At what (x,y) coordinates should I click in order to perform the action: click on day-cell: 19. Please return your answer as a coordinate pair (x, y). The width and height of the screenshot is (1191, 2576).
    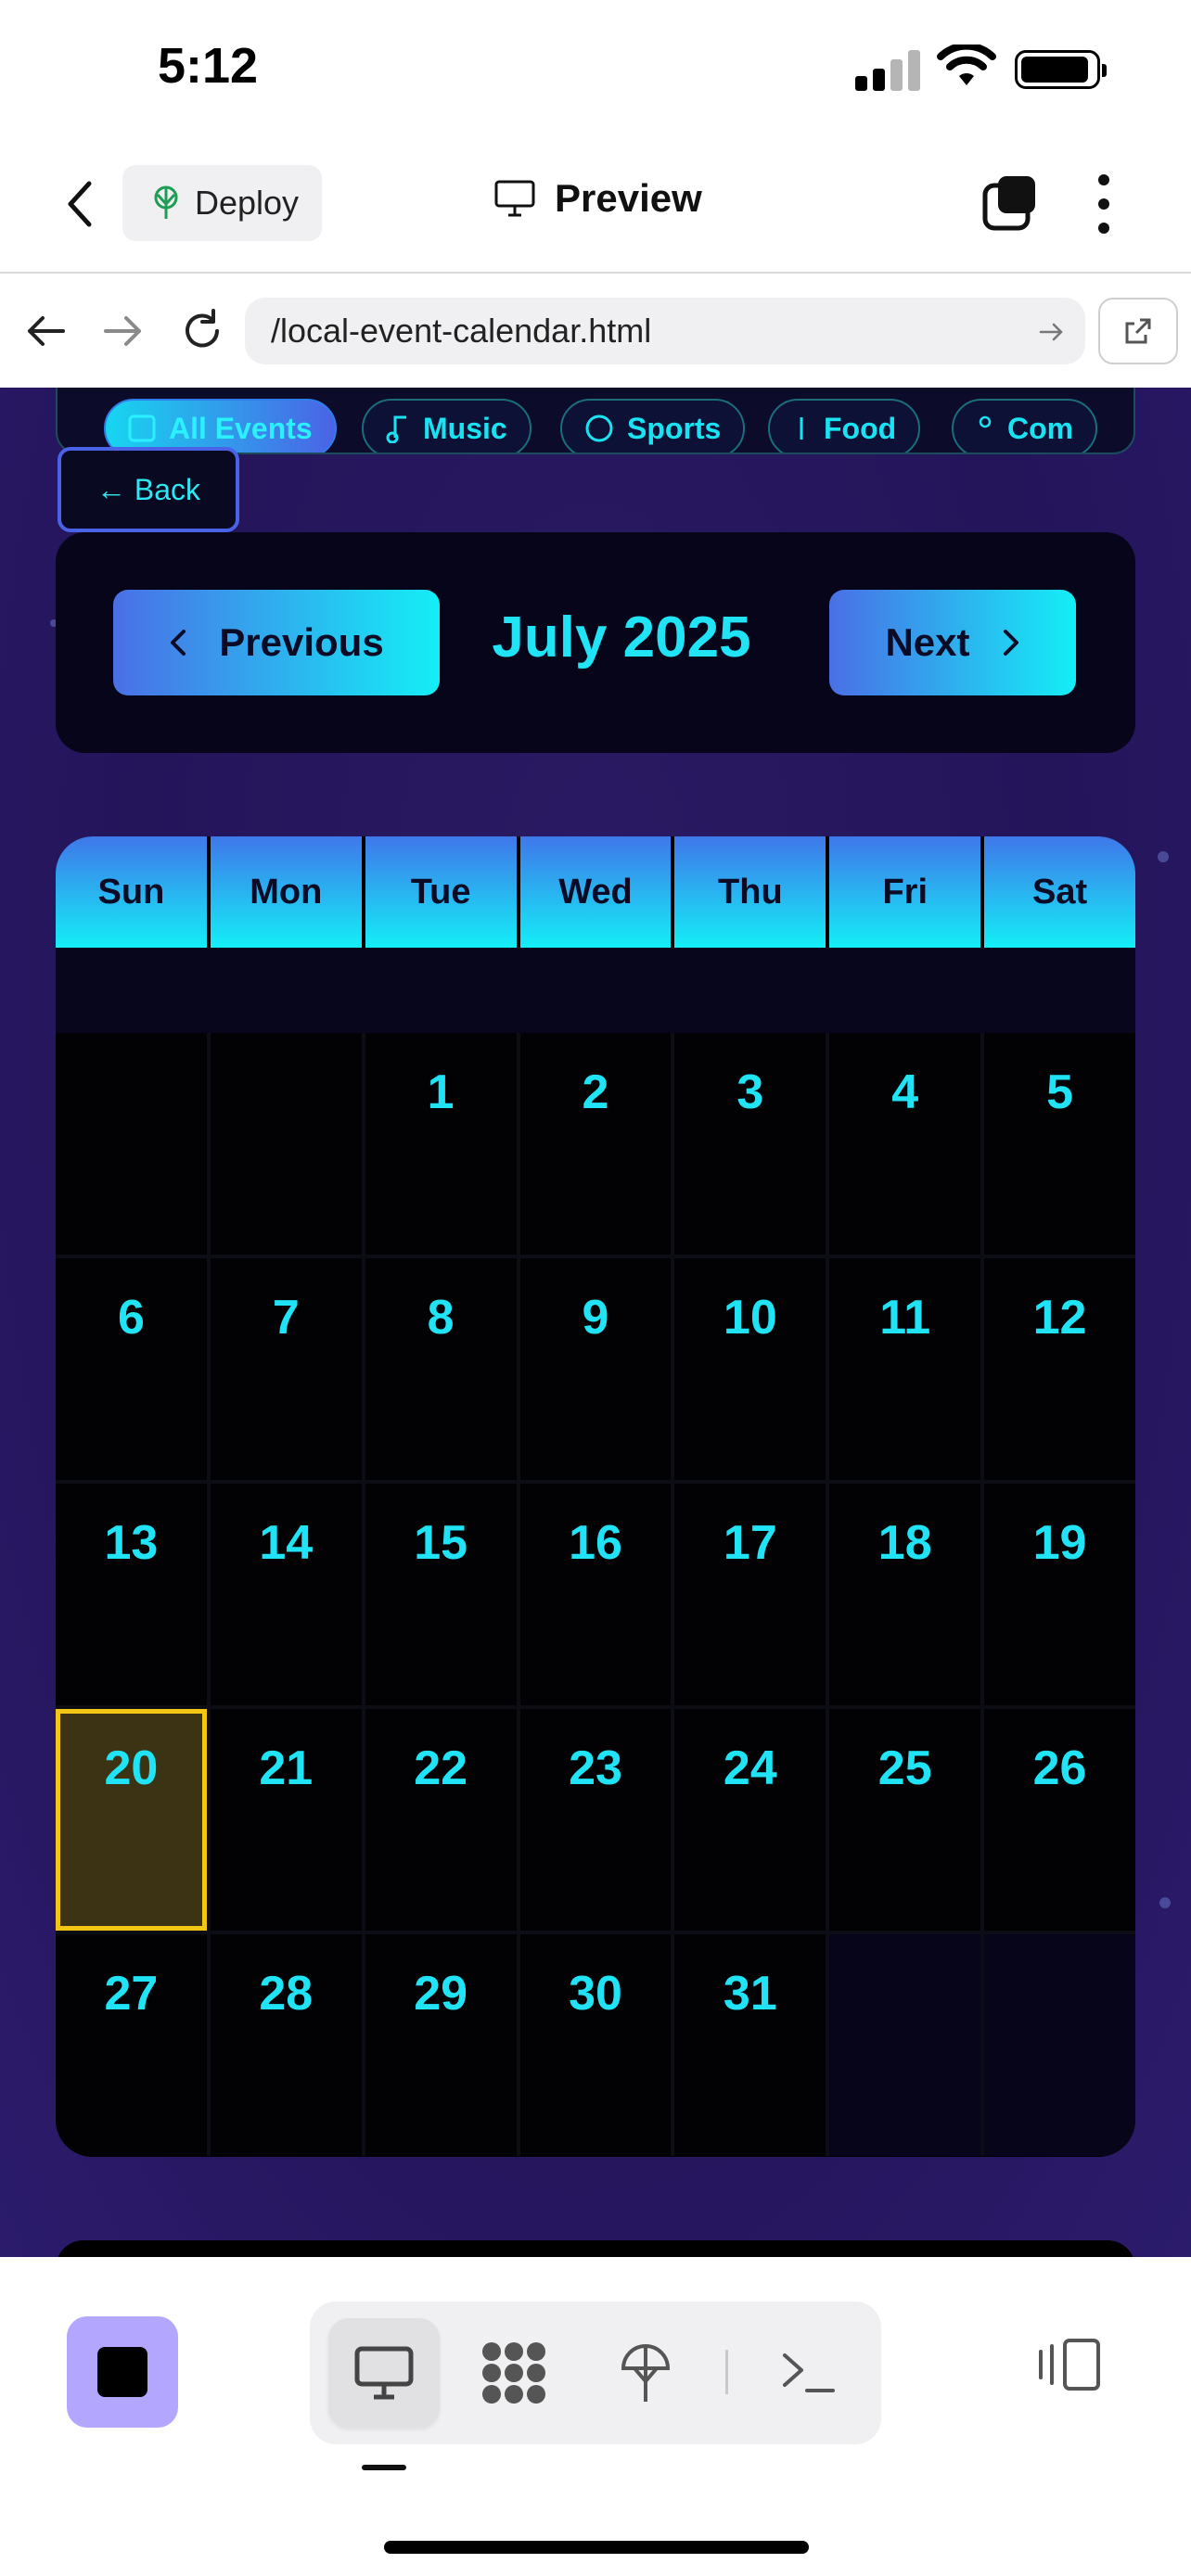
    Looking at the image, I should click on (1059, 1594).